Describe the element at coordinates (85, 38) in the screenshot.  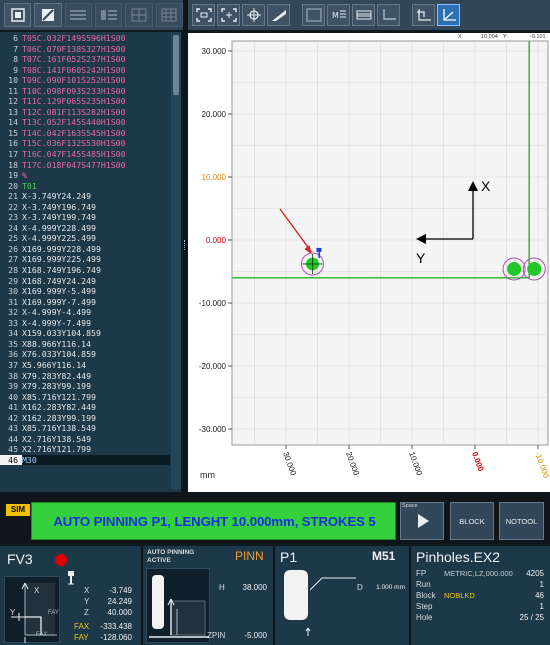
I see `program-line: 6 T05C.032F149S596H1S00` at that location.